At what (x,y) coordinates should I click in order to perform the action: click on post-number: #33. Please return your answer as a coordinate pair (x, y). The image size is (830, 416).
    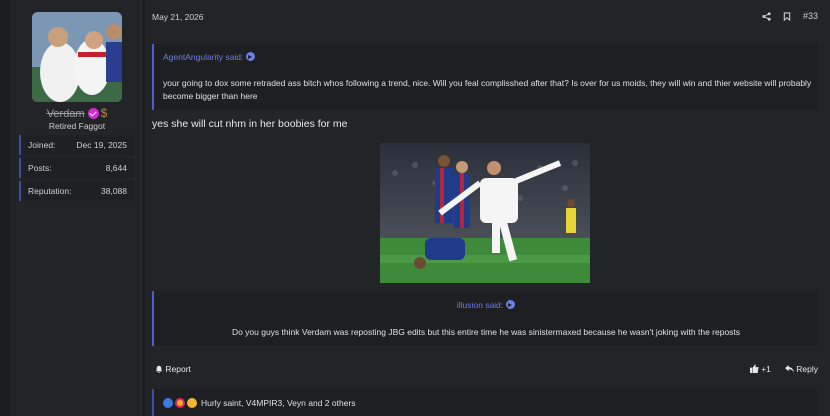
    Looking at the image, I should click on (810, 16).